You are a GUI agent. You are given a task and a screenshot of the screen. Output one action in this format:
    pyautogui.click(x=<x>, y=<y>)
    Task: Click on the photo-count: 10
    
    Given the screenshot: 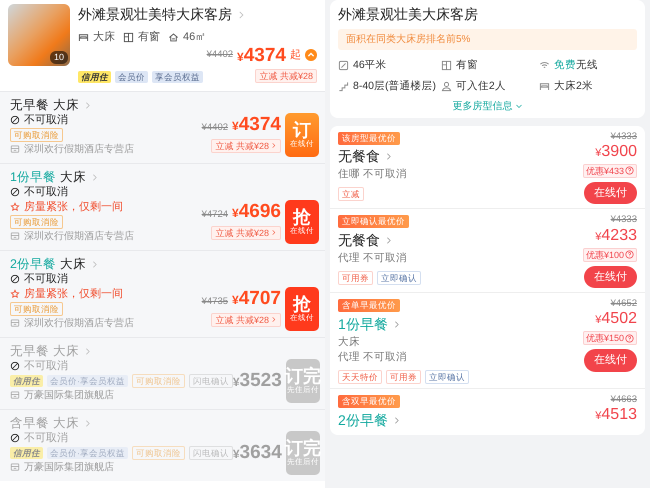 What is the action you would take?
    pyautogui.click(x=59, y=57)
    